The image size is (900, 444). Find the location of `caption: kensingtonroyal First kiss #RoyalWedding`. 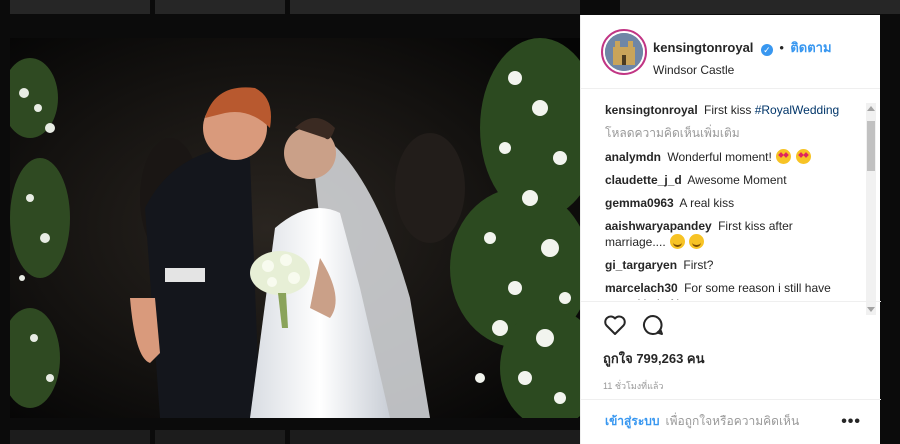

caption: kensingtonroyal First kiss #RoyalWedding is located at coordinates (728, 110).